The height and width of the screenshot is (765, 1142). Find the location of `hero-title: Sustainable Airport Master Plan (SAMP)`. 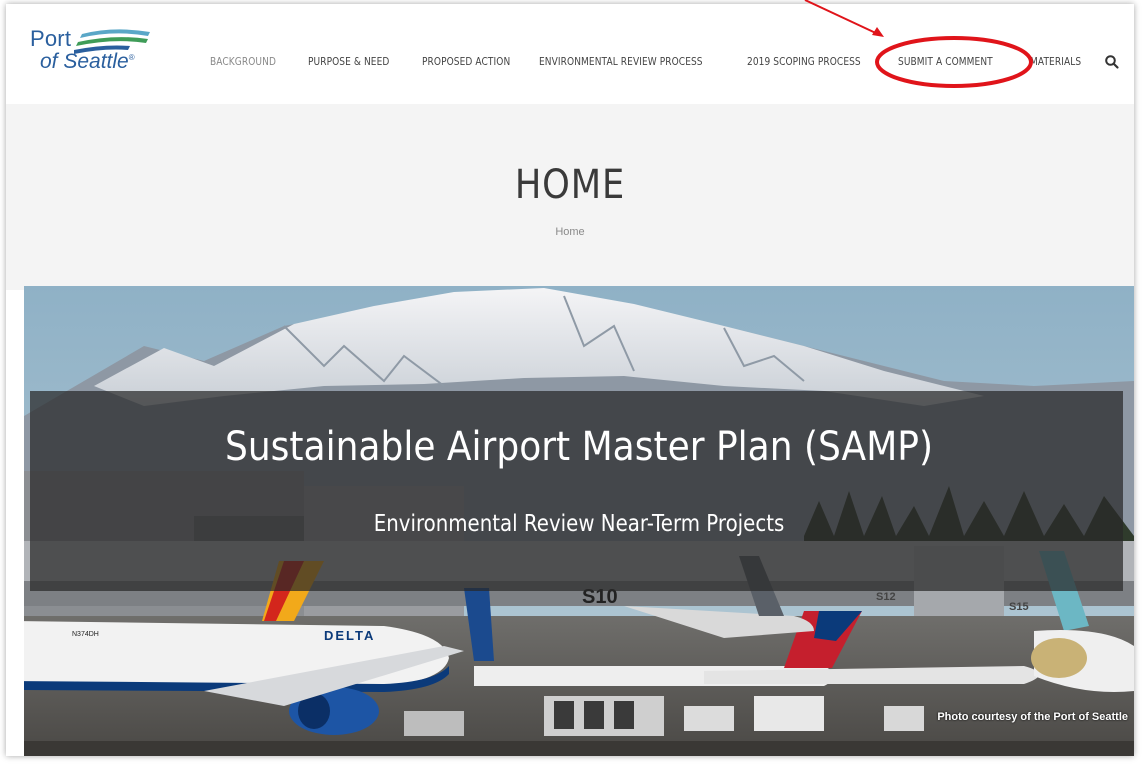

hero-title: Sustainable Airport Master Plan (SAMP) is located at coordinates (579, 447).